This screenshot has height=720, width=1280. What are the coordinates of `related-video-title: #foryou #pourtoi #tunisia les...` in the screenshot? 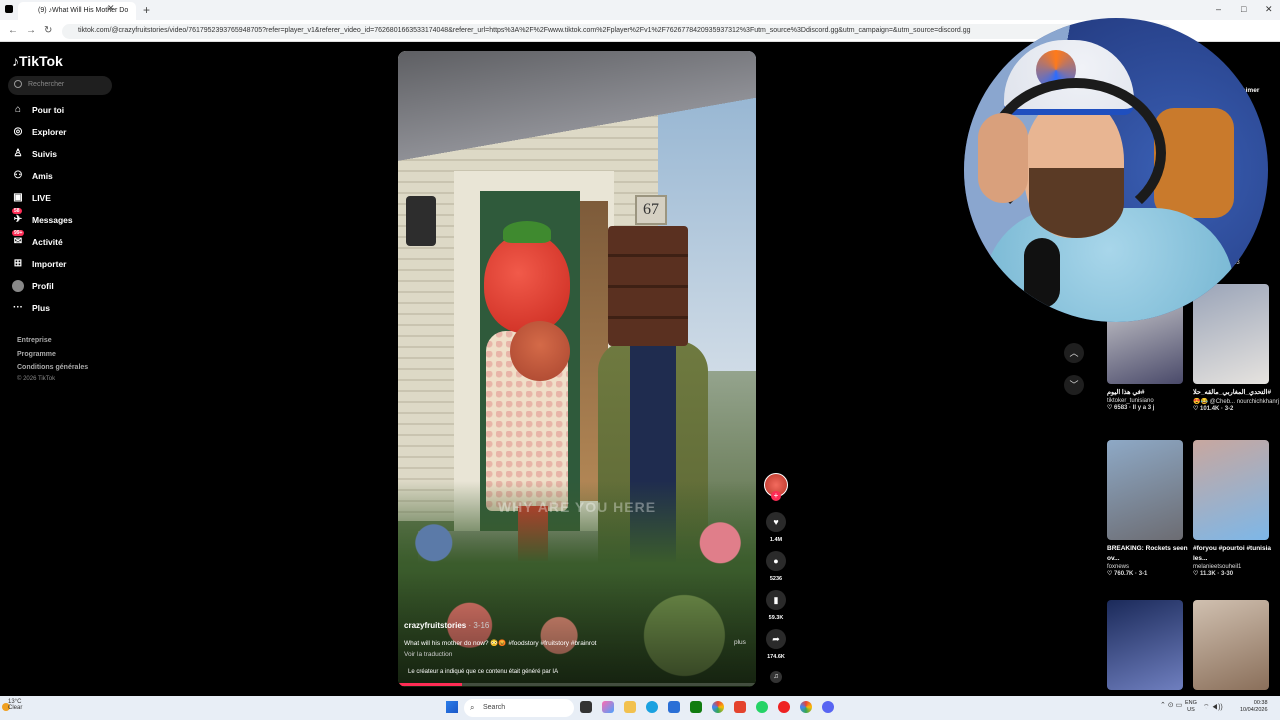 It's located at (1236, 554).